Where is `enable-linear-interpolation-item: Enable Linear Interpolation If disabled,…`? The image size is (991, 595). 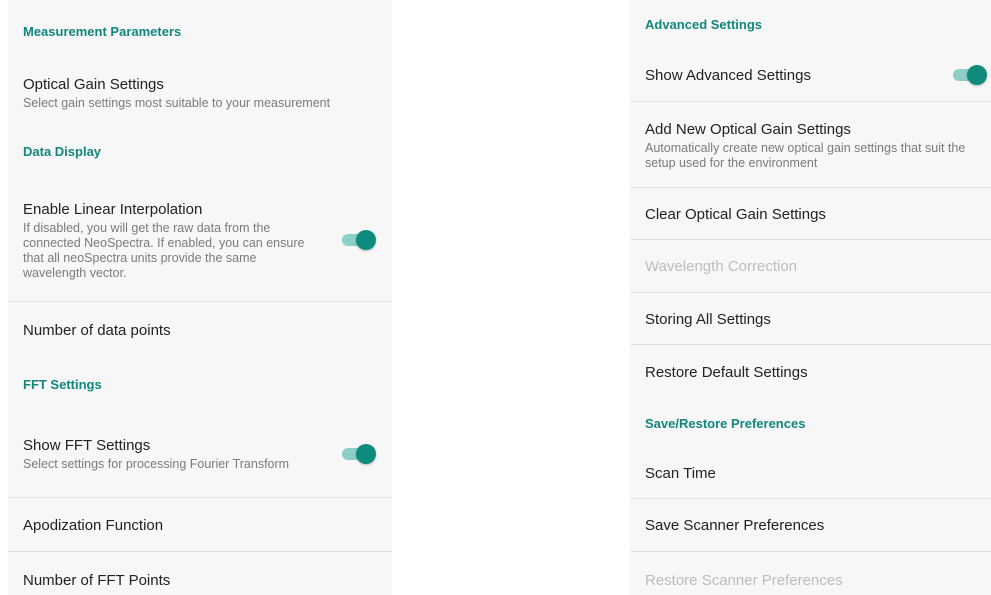 enable-linear-interpolation-item: Enable Linear Interpolation If disabled,… is located at coordinates (200, 240).